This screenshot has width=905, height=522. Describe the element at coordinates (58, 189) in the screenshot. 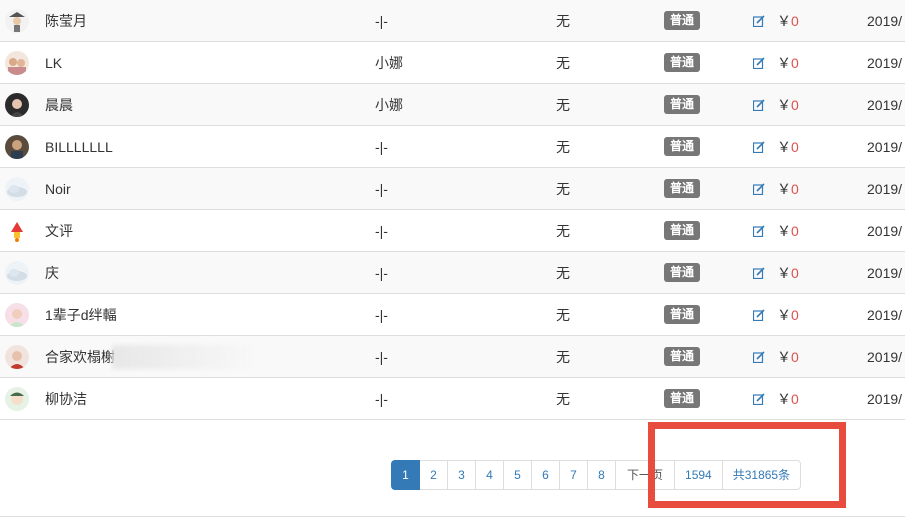

I see `user-name: Noir` at that location.